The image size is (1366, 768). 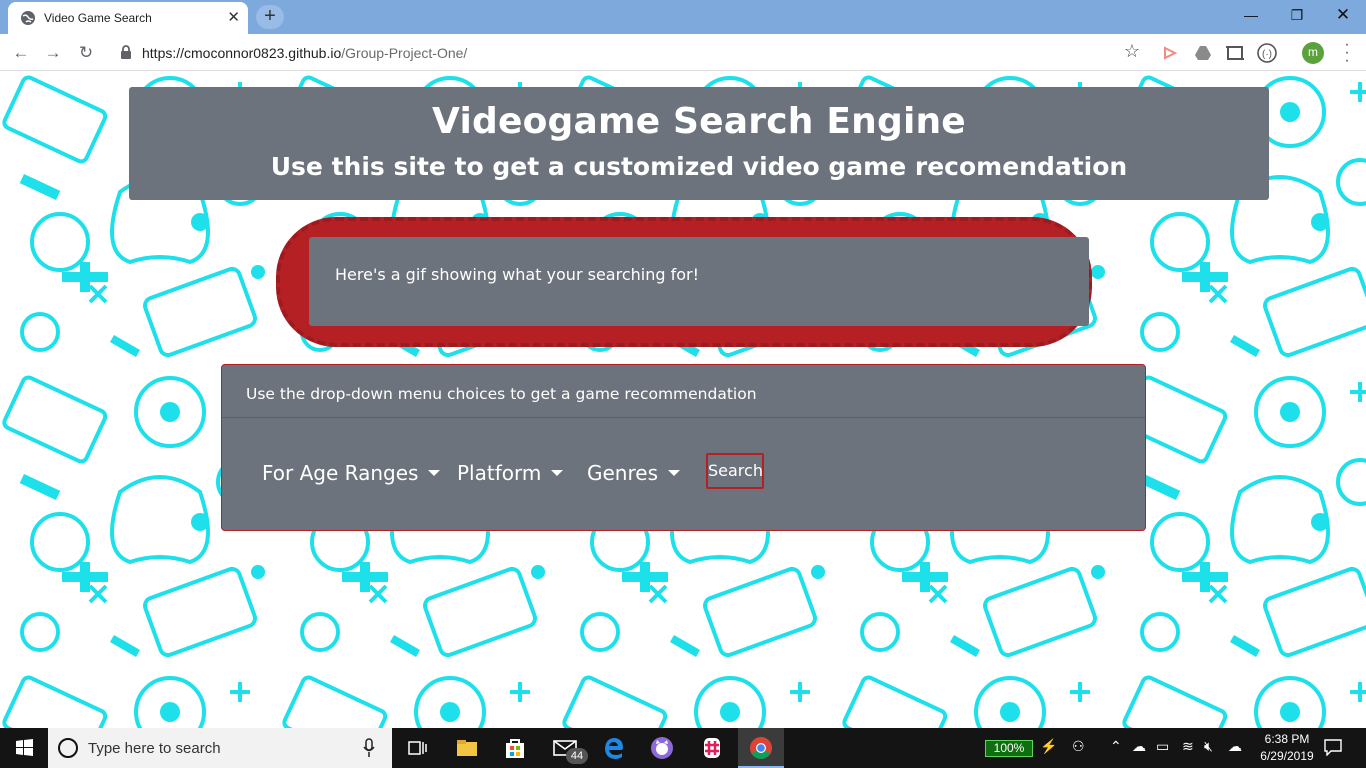 I want to click on drive-extension-icon, so click(x=1203, y=53).